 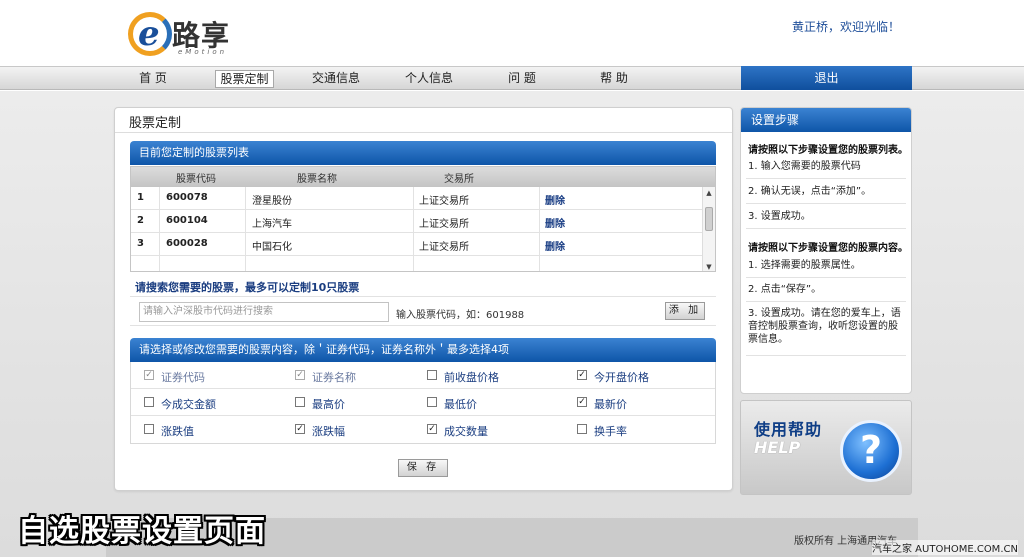 What do you see at coordinates (187, 220) in the screenshot?
I see `stock-code: 600104` at bounding box center [187, 220].